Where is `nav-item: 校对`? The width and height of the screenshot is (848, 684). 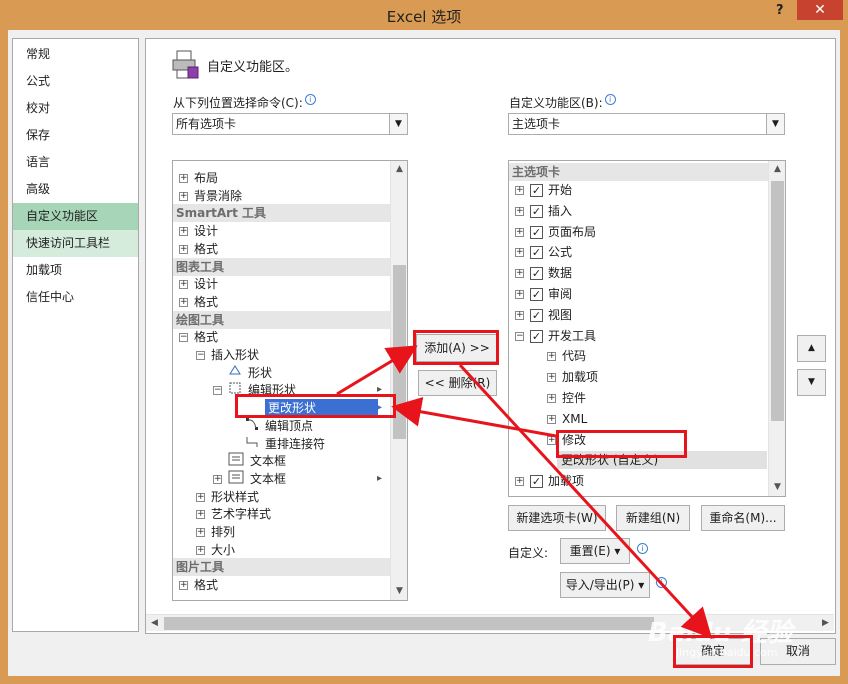 nav-item: 校对 is located at coordinates (75, 108).